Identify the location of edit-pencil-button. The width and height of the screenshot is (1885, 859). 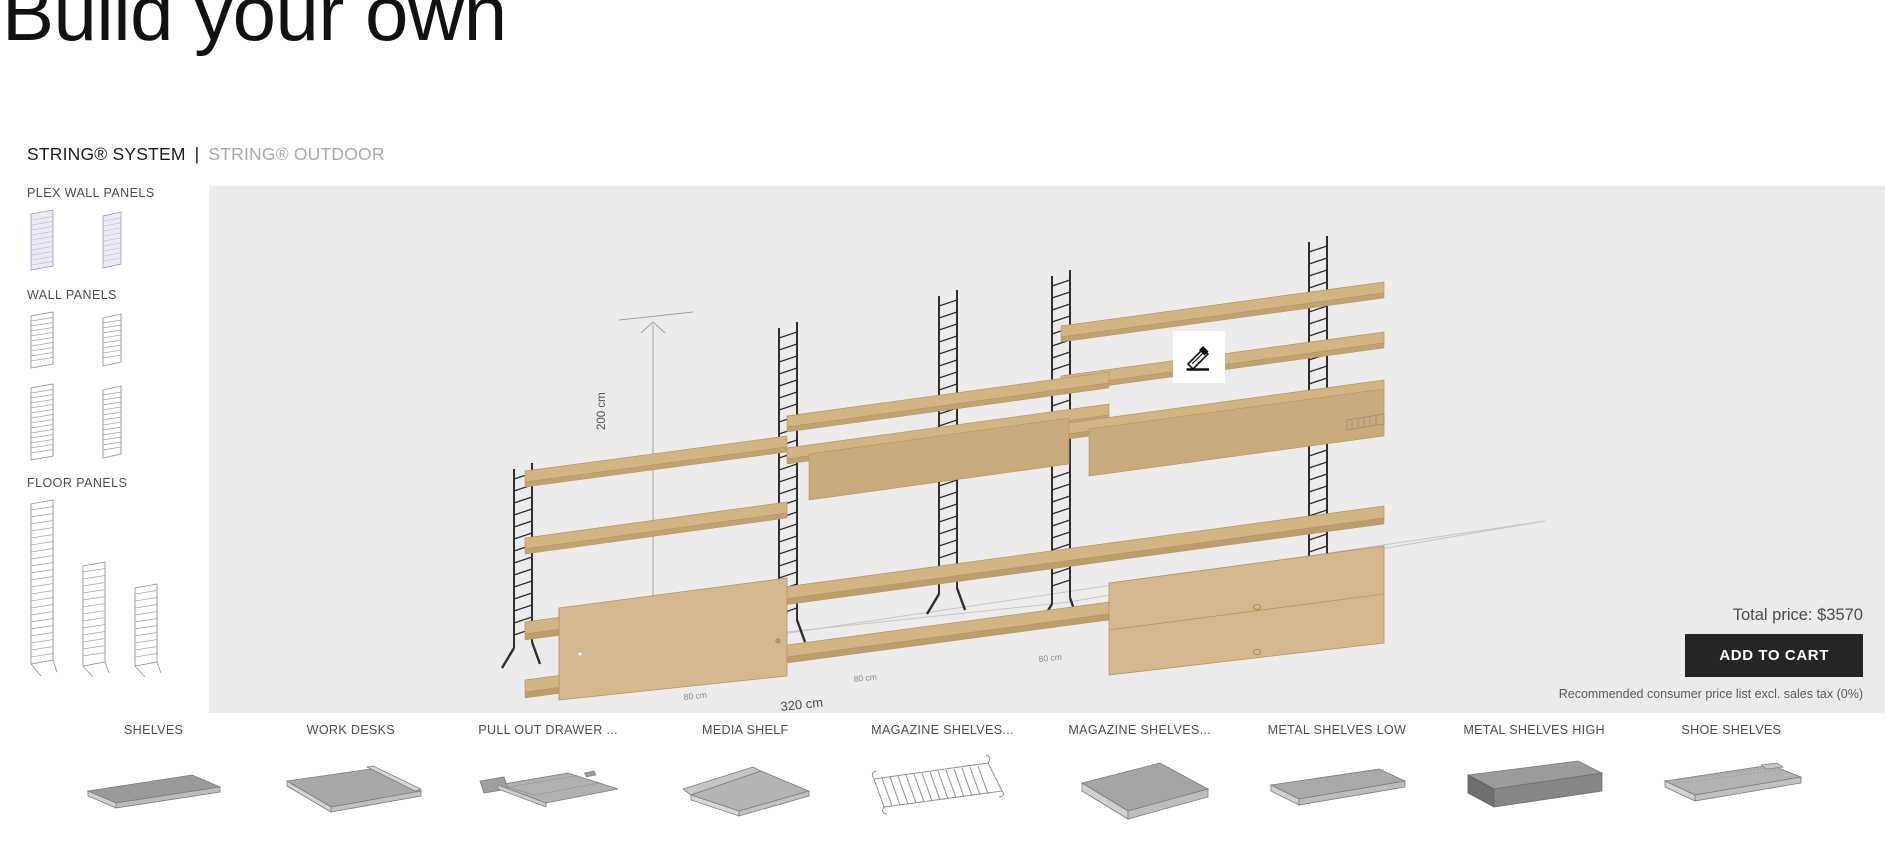
(1199, 357).